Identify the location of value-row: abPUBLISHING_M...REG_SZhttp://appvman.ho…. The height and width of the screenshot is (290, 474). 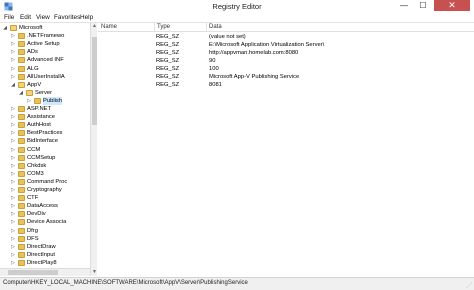
(286, 53).